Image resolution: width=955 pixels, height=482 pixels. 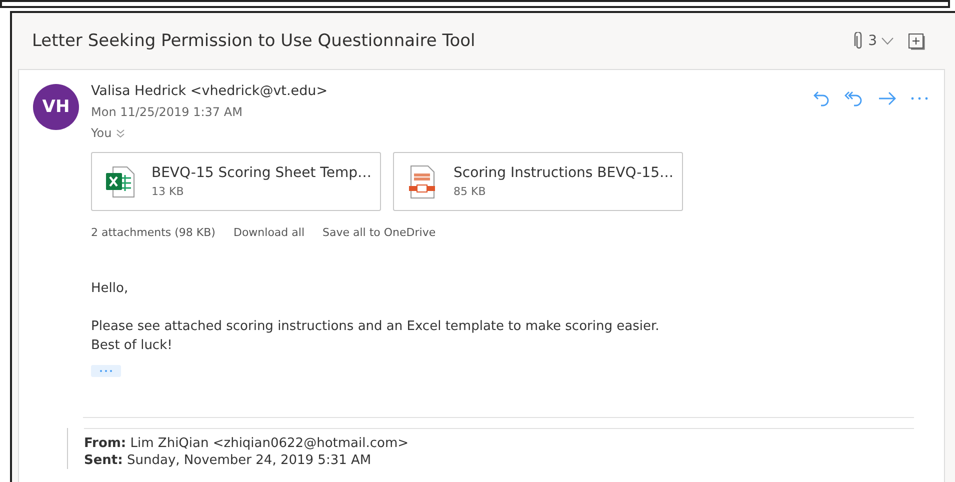 I want to click on body-text-line: Hello,, so click(x=110, y=289).